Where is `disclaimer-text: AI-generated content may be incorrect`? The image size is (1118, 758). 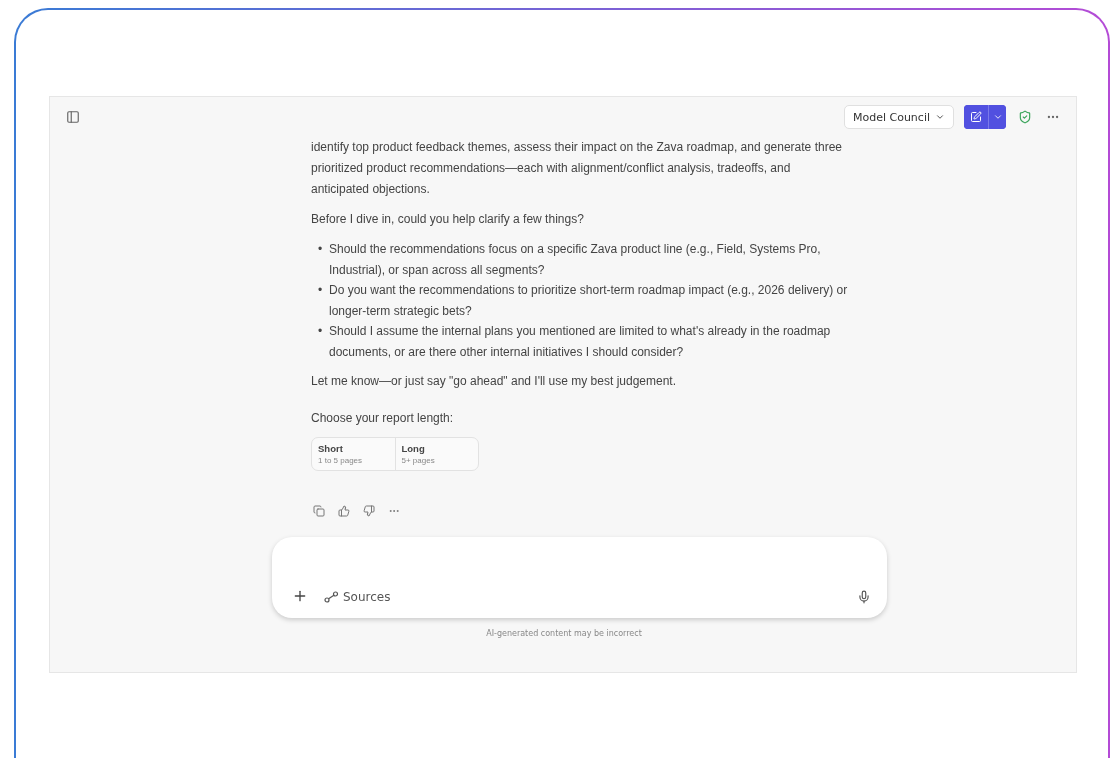
disclaimer-text: AI-generated content may be incorrect is located at coordinates (564, 633).